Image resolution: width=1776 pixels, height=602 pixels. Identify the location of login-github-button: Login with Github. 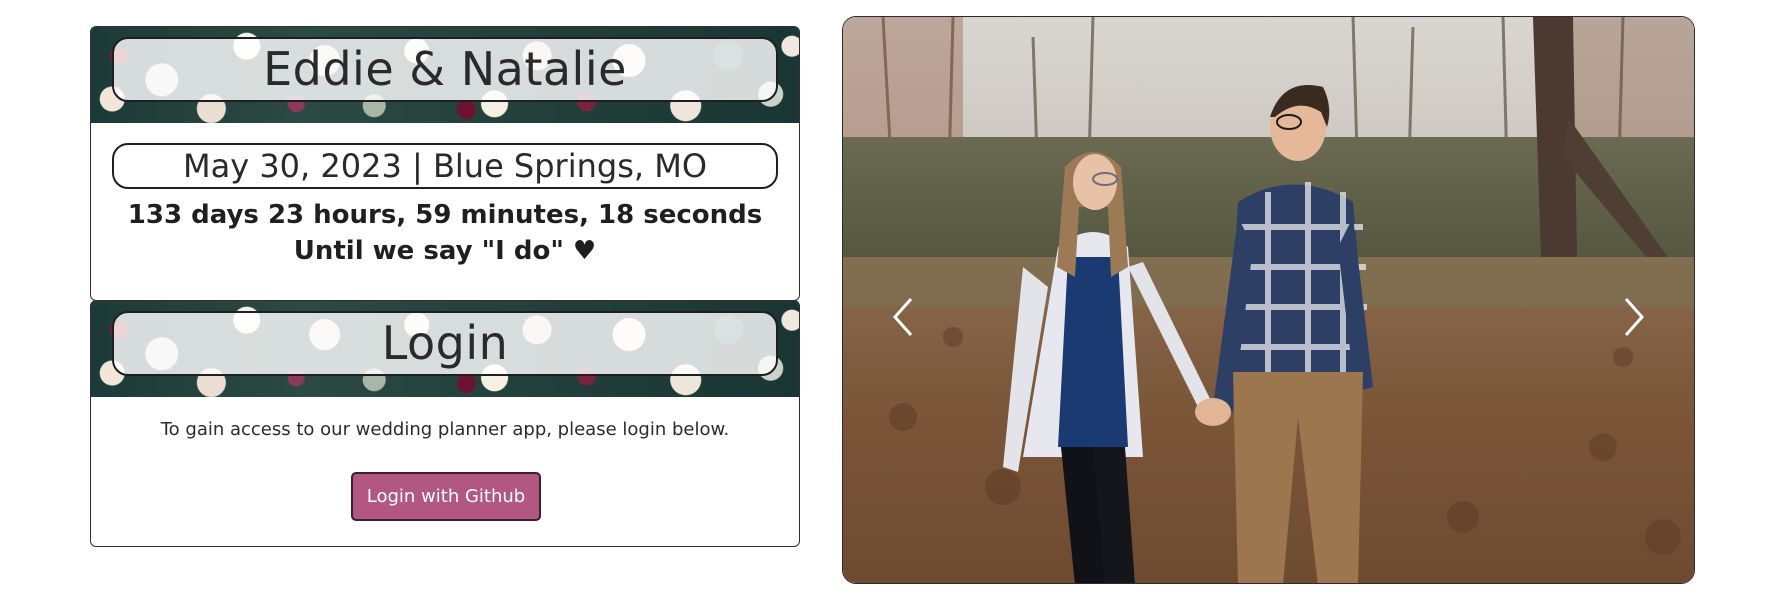
(446, 496).